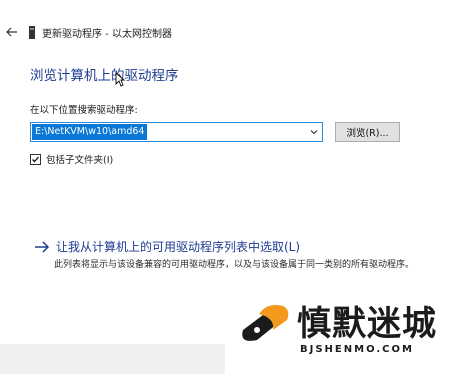 The width and height of the screenshot is (474, 374). What do you see at coordinates (84, 110) in the screenshot?
I see `search-location-label: 在以下位置搜索驱动程序:` at bounding box center [84, 110].